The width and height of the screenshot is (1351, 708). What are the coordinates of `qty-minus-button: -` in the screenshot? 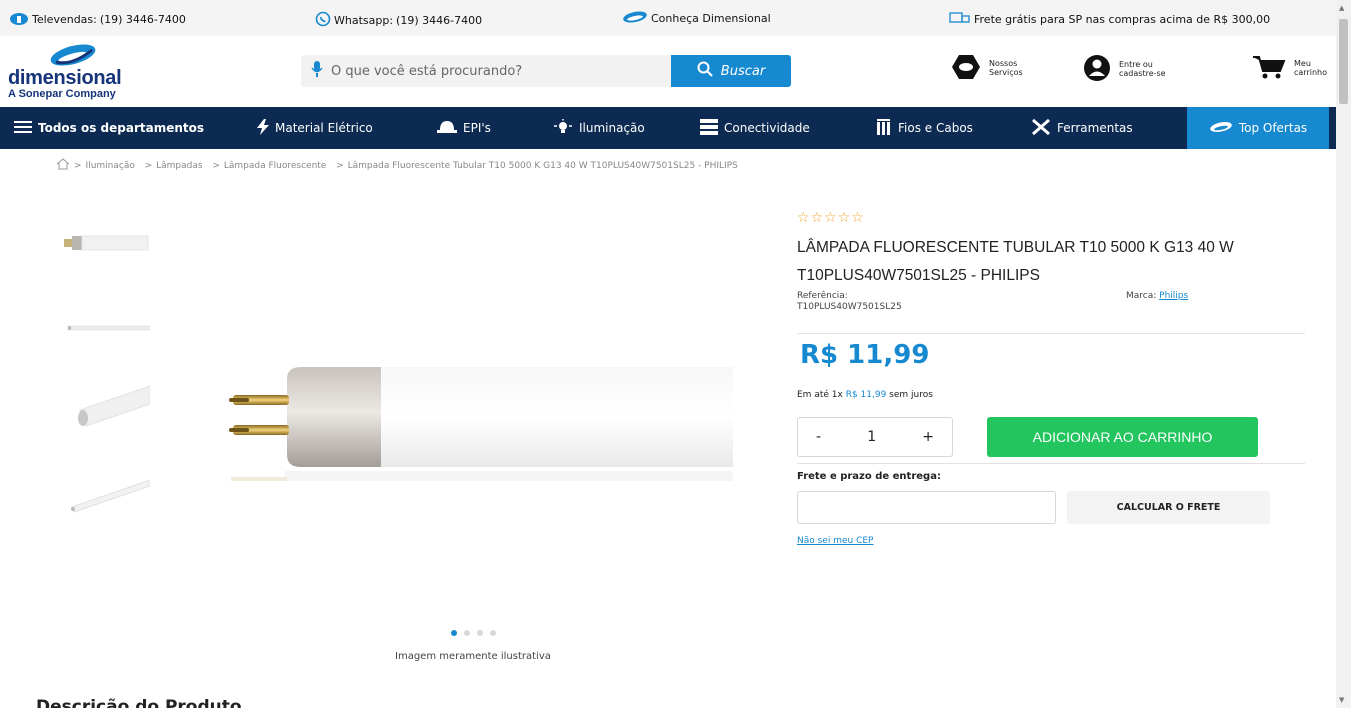 It's located at (818, 437).